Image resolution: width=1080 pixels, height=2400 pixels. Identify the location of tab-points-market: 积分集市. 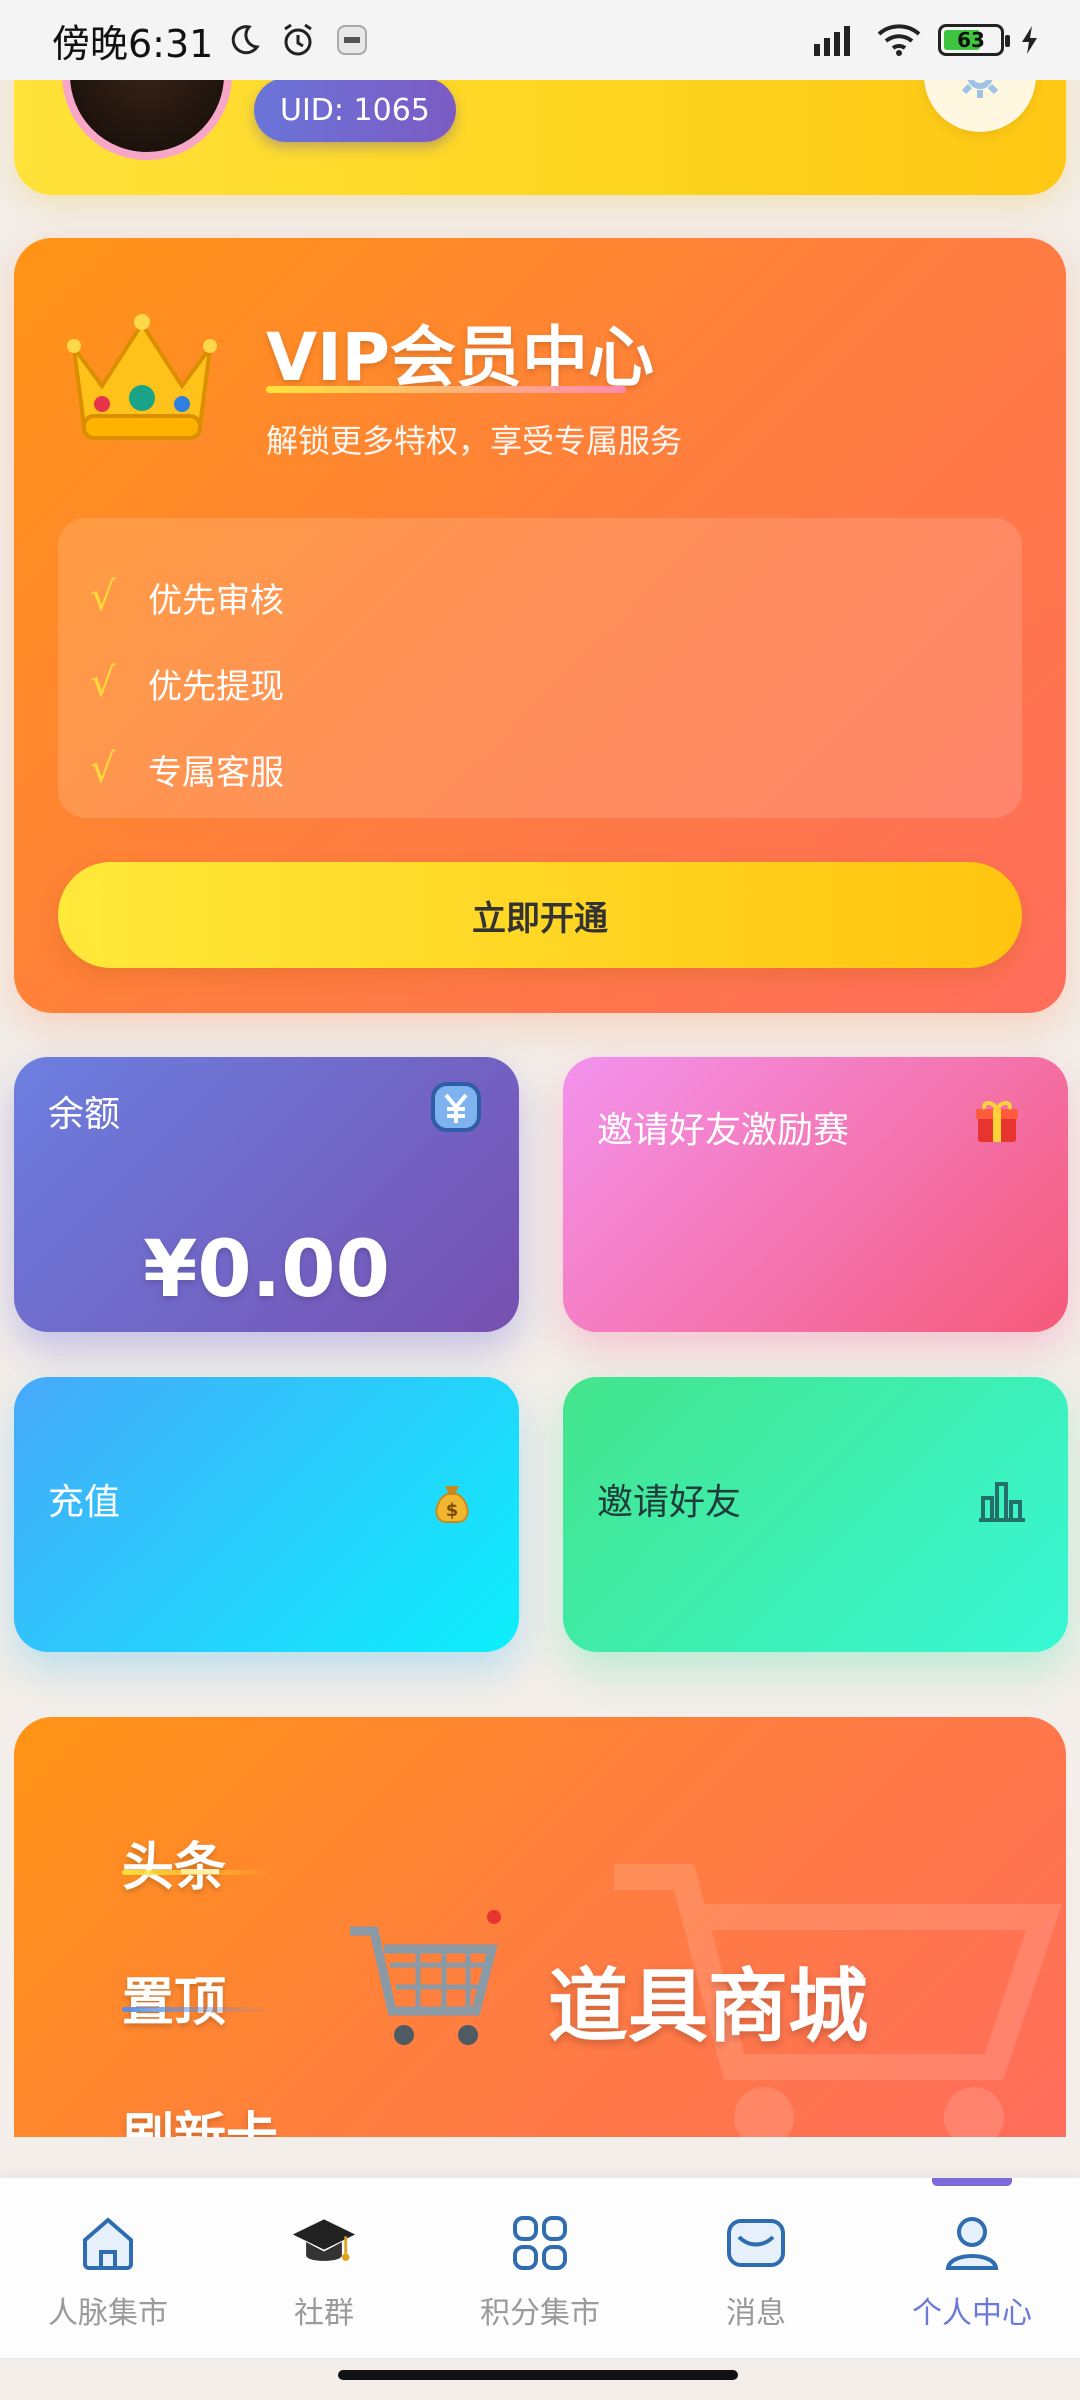
(540, 2268).